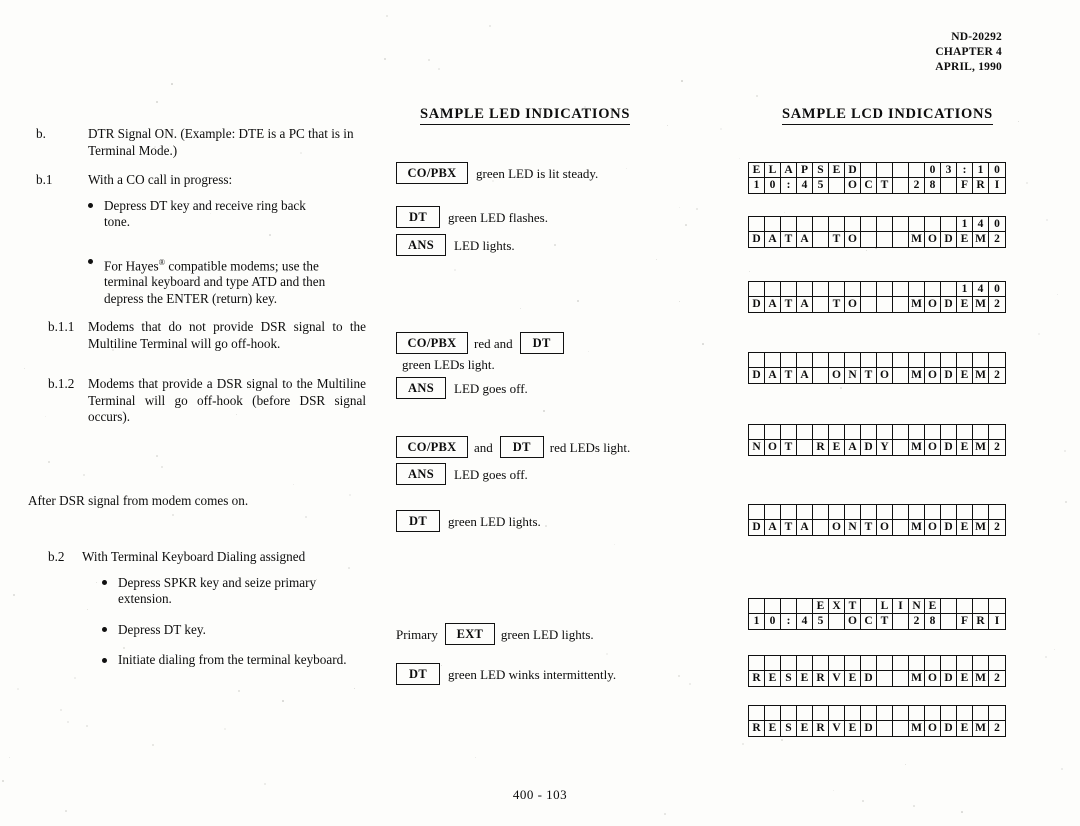 The image size is (1080, 826). I want to click on led-group-primary-ext: Primary EXT green LED lights., so click(561, 635).